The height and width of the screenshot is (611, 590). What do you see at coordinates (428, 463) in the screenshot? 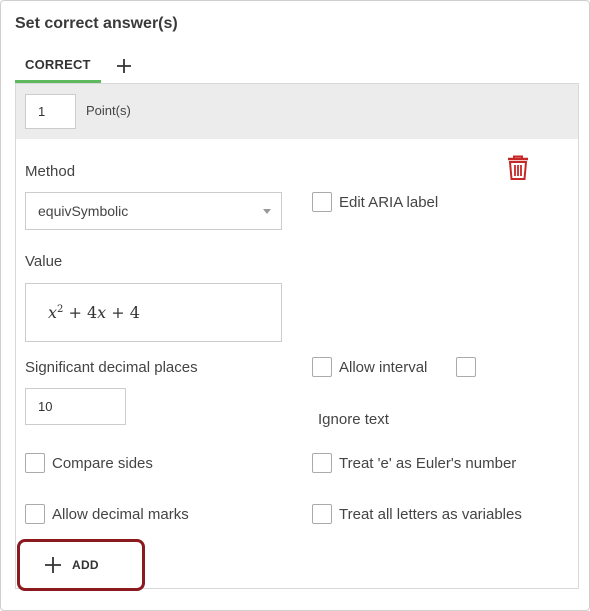
I see `euler-number-text: Treat 'e' as Euler's number` at bounding box center [428, 463].